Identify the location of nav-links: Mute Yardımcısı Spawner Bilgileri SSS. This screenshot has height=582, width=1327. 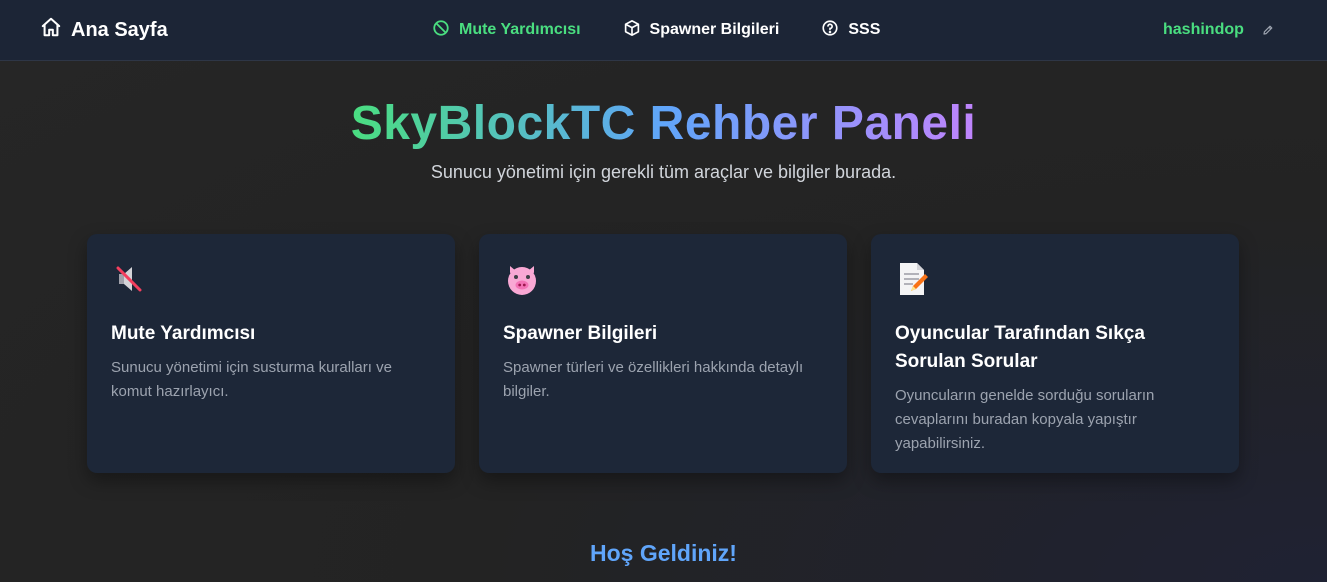
(677, 30).